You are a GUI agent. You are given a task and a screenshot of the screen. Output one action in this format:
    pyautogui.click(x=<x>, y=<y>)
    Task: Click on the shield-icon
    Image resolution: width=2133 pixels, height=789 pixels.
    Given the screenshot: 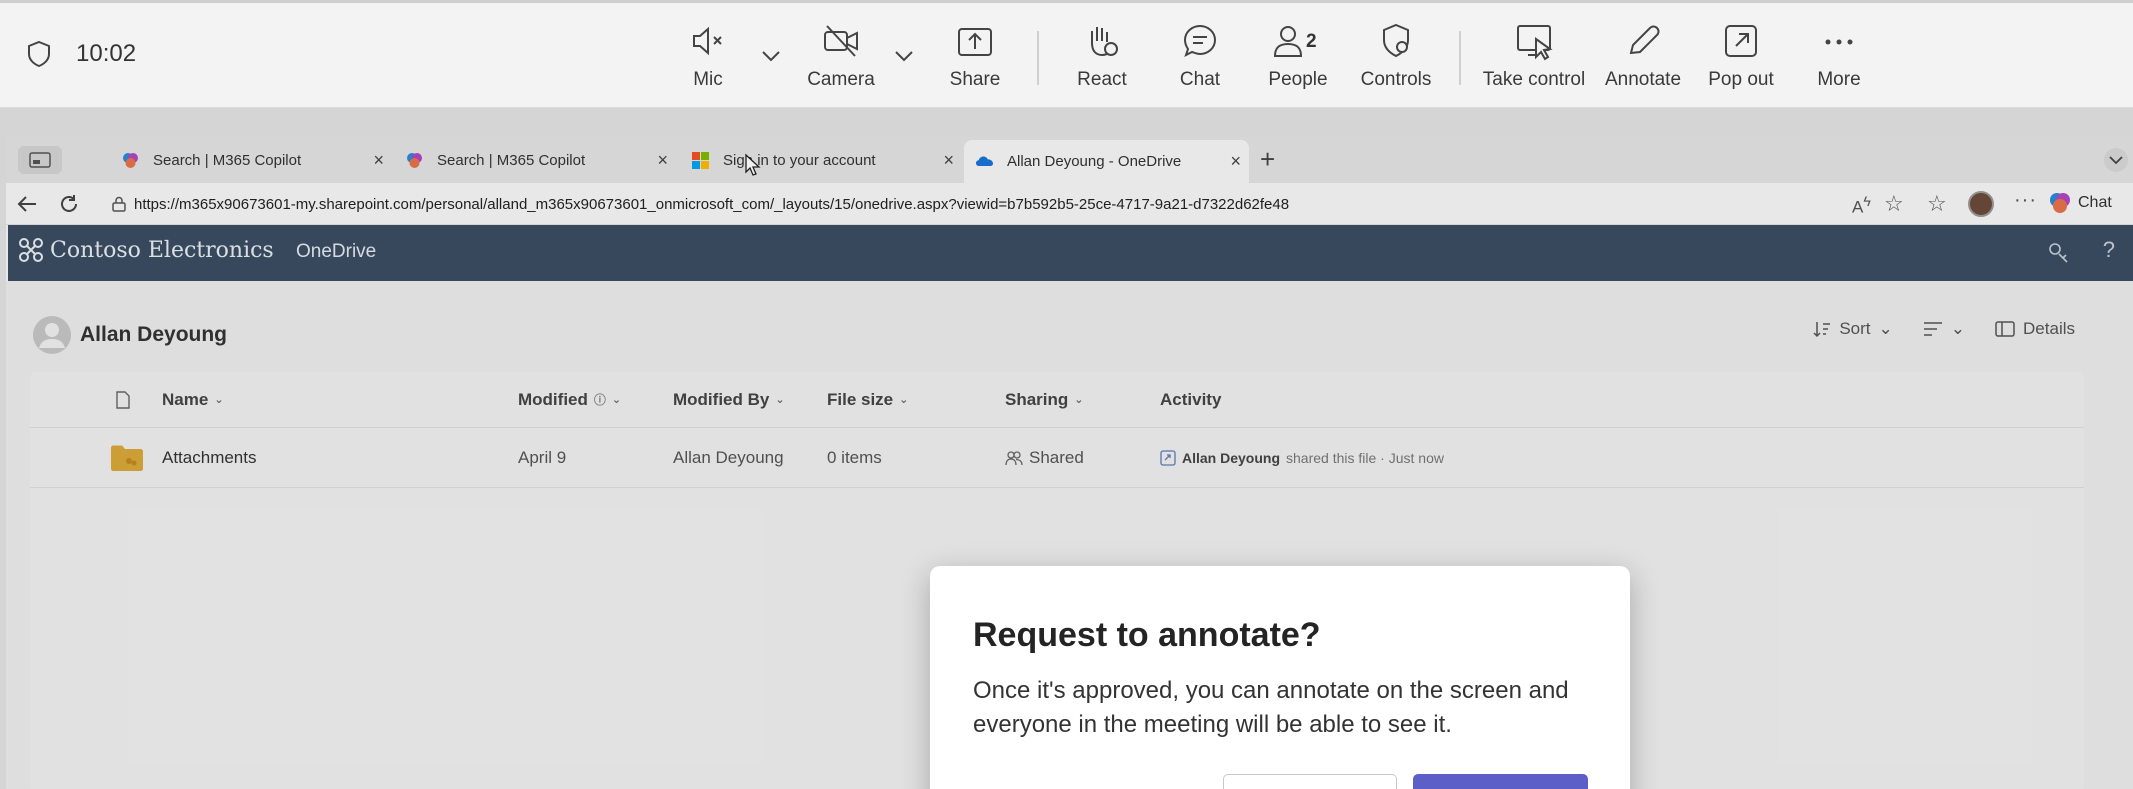 What is the action you would take?
    pyautogui.click(x=39, y=54)
    